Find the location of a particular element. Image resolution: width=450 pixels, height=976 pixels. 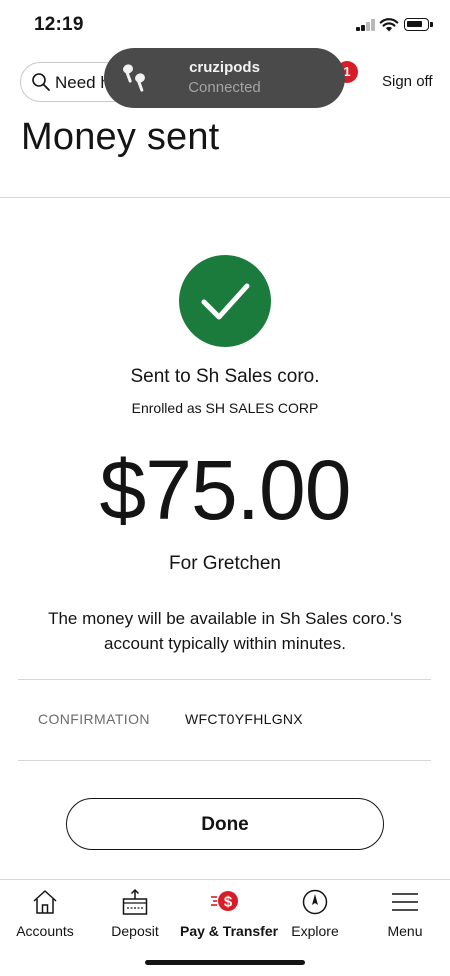

memo-line: For Gretchen is located at coordinates (225, 563).